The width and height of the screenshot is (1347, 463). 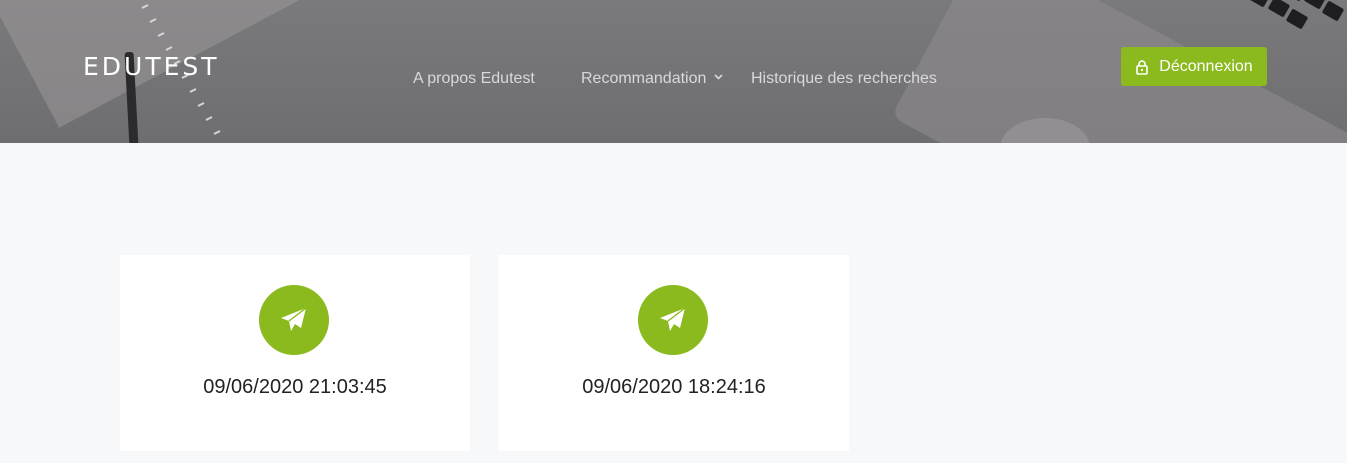 I want to click on search-datetime: 09/06/2020 21:03:45, so click(x=295, y=387).